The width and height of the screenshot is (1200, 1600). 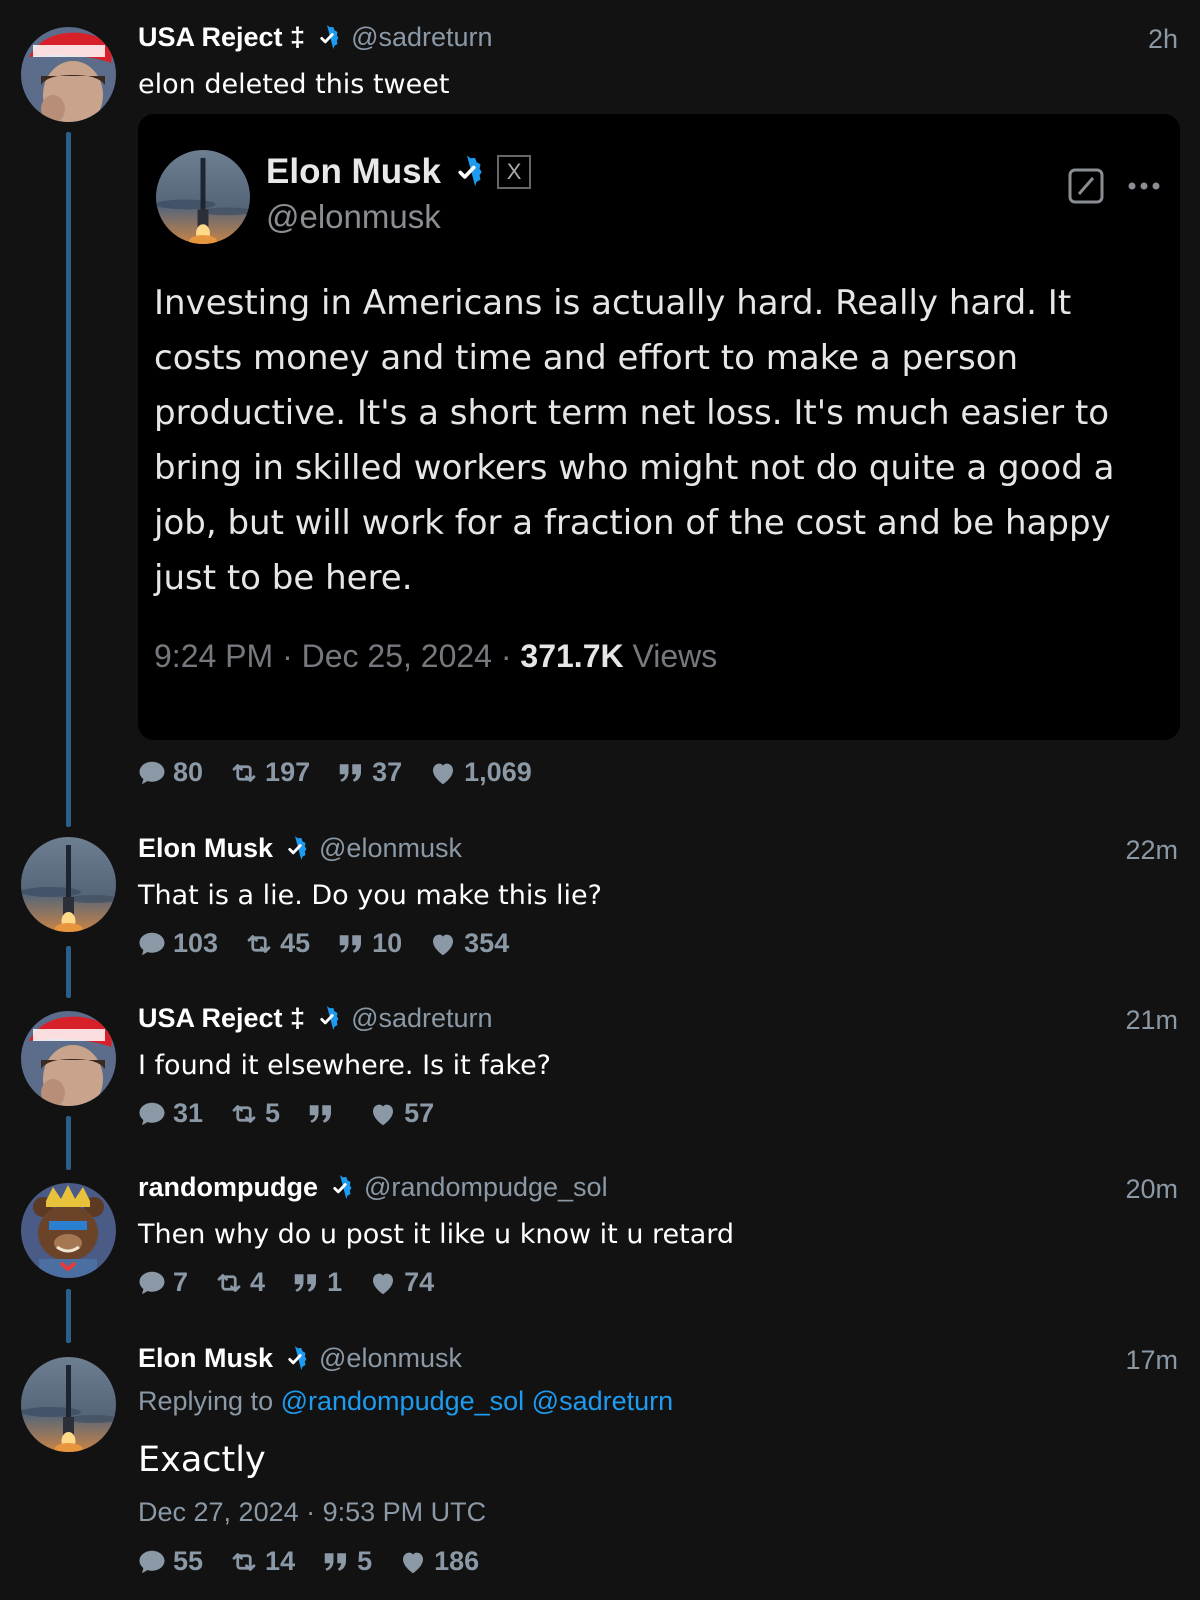 I want to click on embed-username: @elonmusk, so click(x=353, y=216).